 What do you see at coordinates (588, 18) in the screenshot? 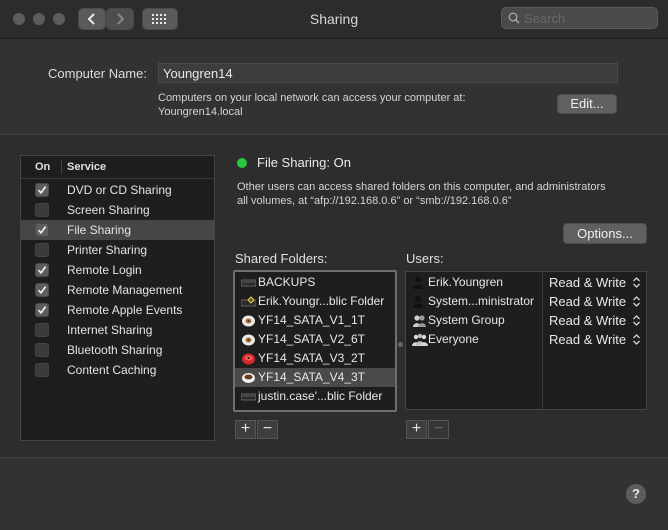
I see `search-input` at bounding box center [588, 18].